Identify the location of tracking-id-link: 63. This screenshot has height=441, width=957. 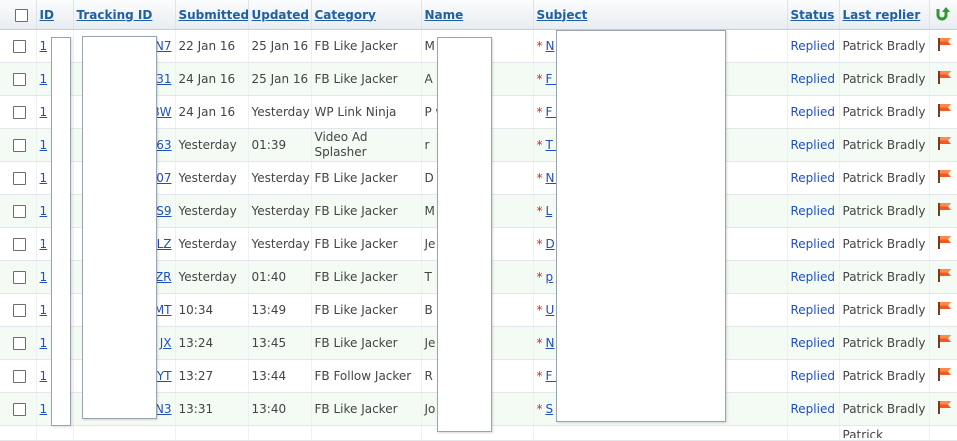
(163, 145).